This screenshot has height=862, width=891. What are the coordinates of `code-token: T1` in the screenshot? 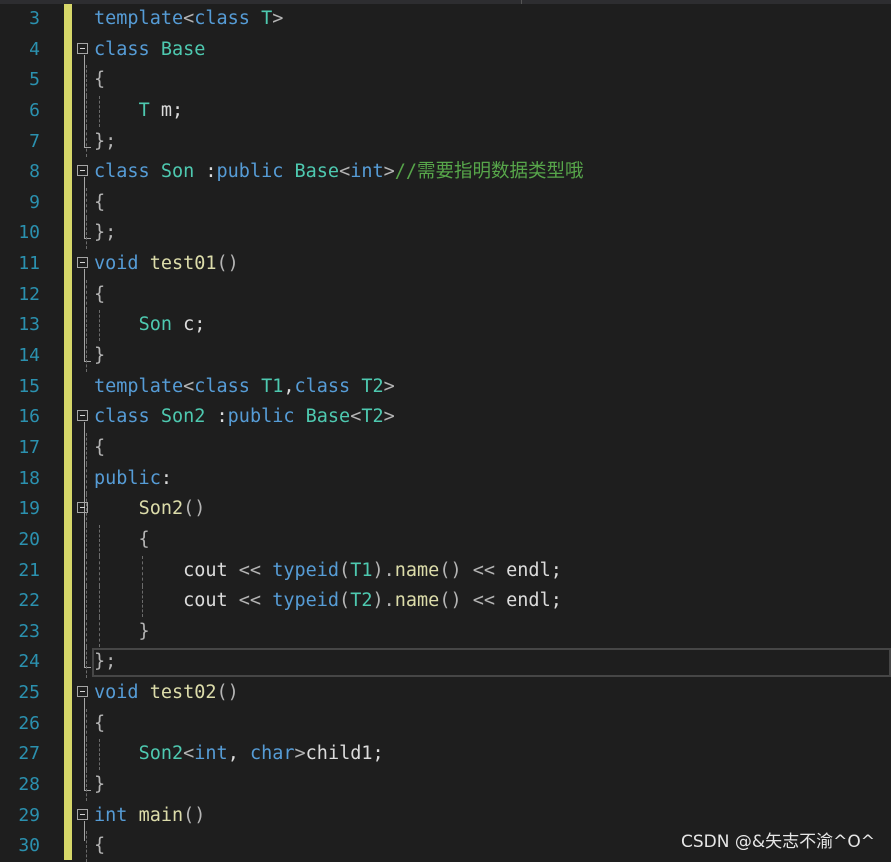 It's located at (361, 570).